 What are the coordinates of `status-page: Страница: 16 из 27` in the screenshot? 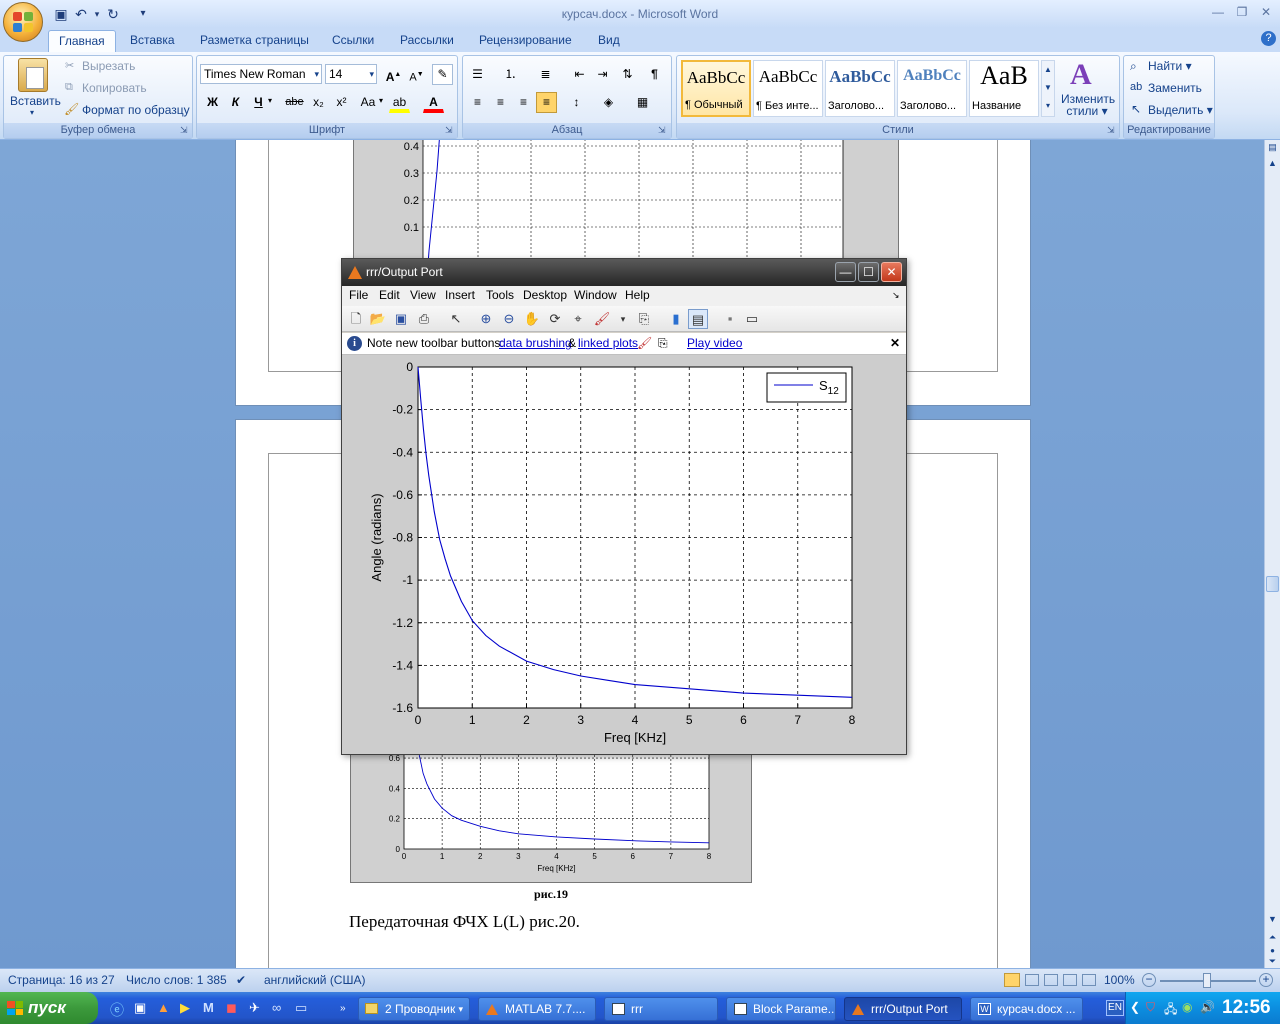 It's located at (61, 980).